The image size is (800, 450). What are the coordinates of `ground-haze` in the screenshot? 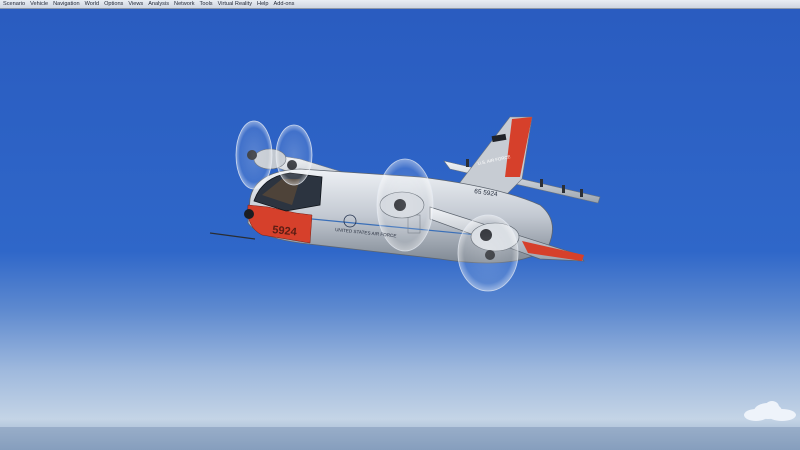 It's located at (400, 438).